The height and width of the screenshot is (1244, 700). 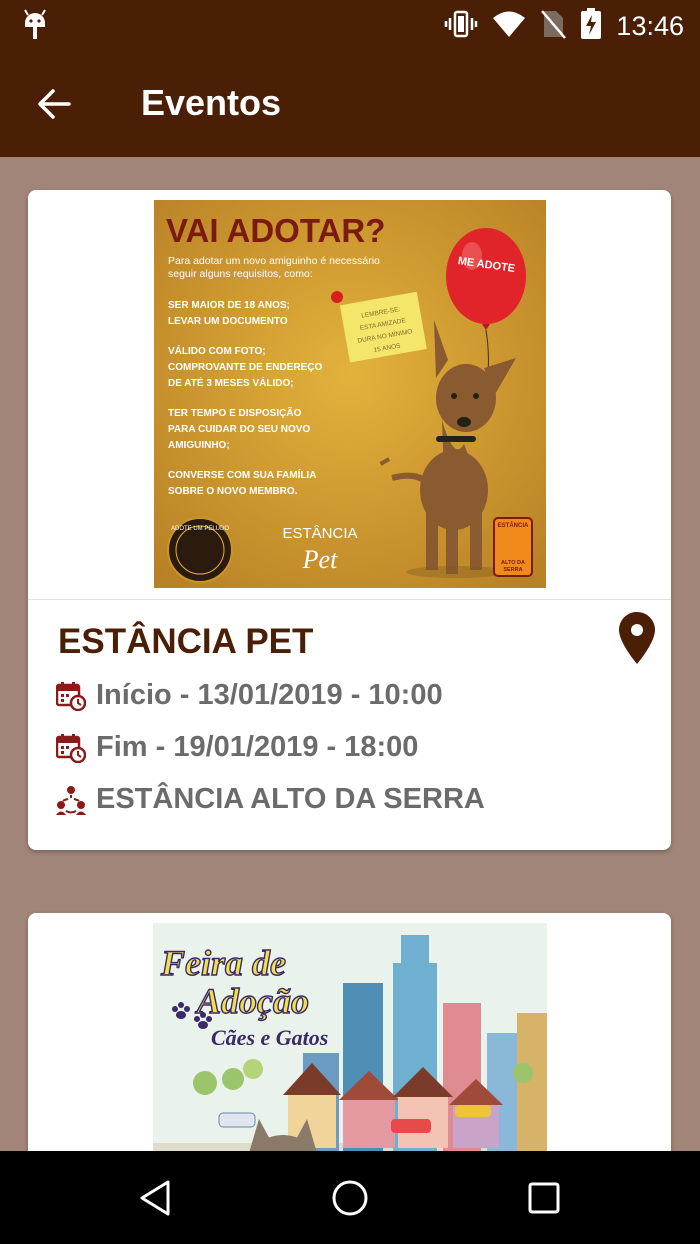 What do you see at coordinates (512, 570) in the screenshot?
I see `svg-text: SERRA` at bounding box center [512, 570].